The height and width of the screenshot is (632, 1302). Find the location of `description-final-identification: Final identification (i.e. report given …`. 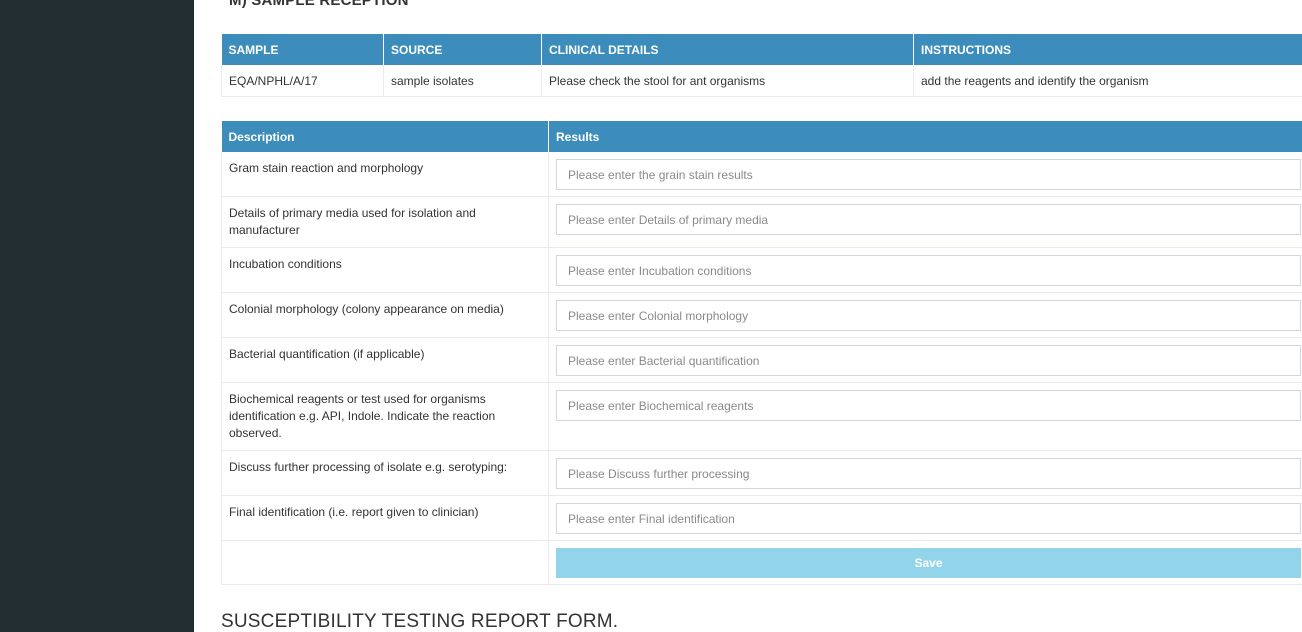

description-final-identification: Final identification (i.e. report given … is located at coordinates (385, 518).